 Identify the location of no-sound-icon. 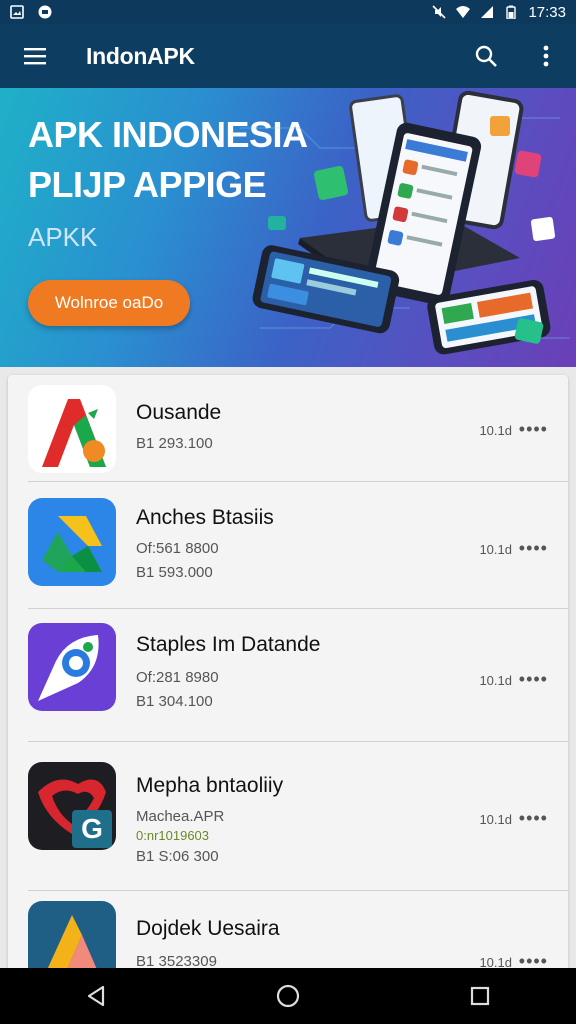
(439, 12).